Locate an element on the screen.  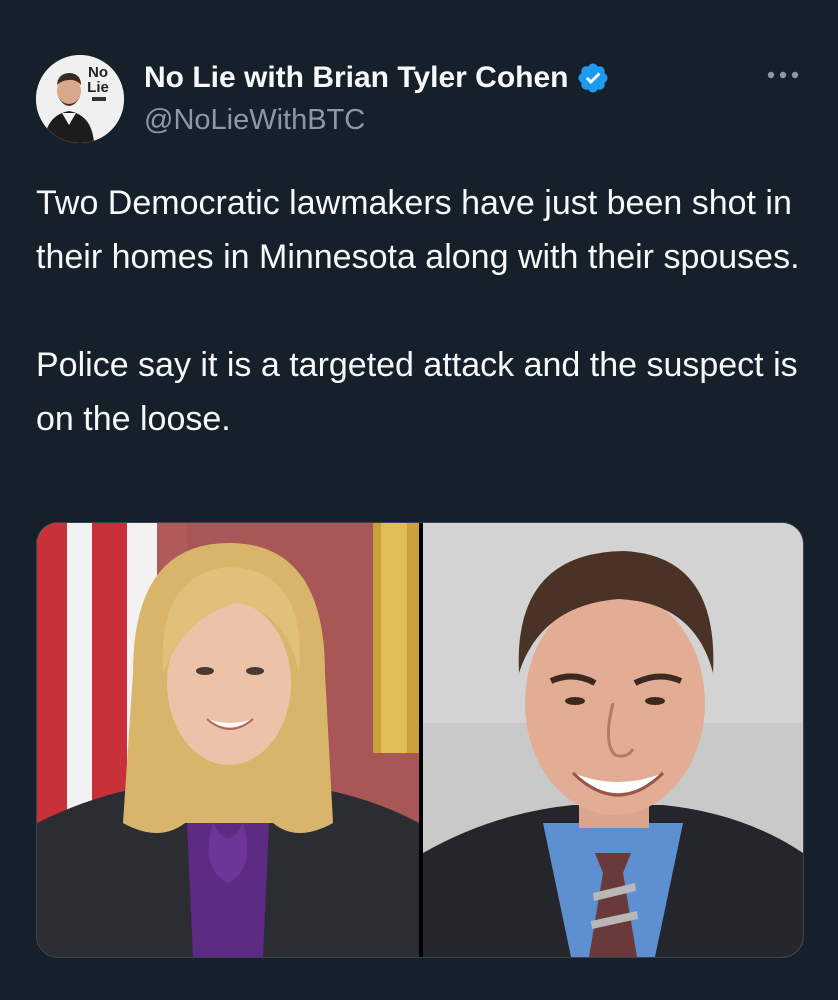
avatar-image: No Lie is located at coordinates (80, 99).